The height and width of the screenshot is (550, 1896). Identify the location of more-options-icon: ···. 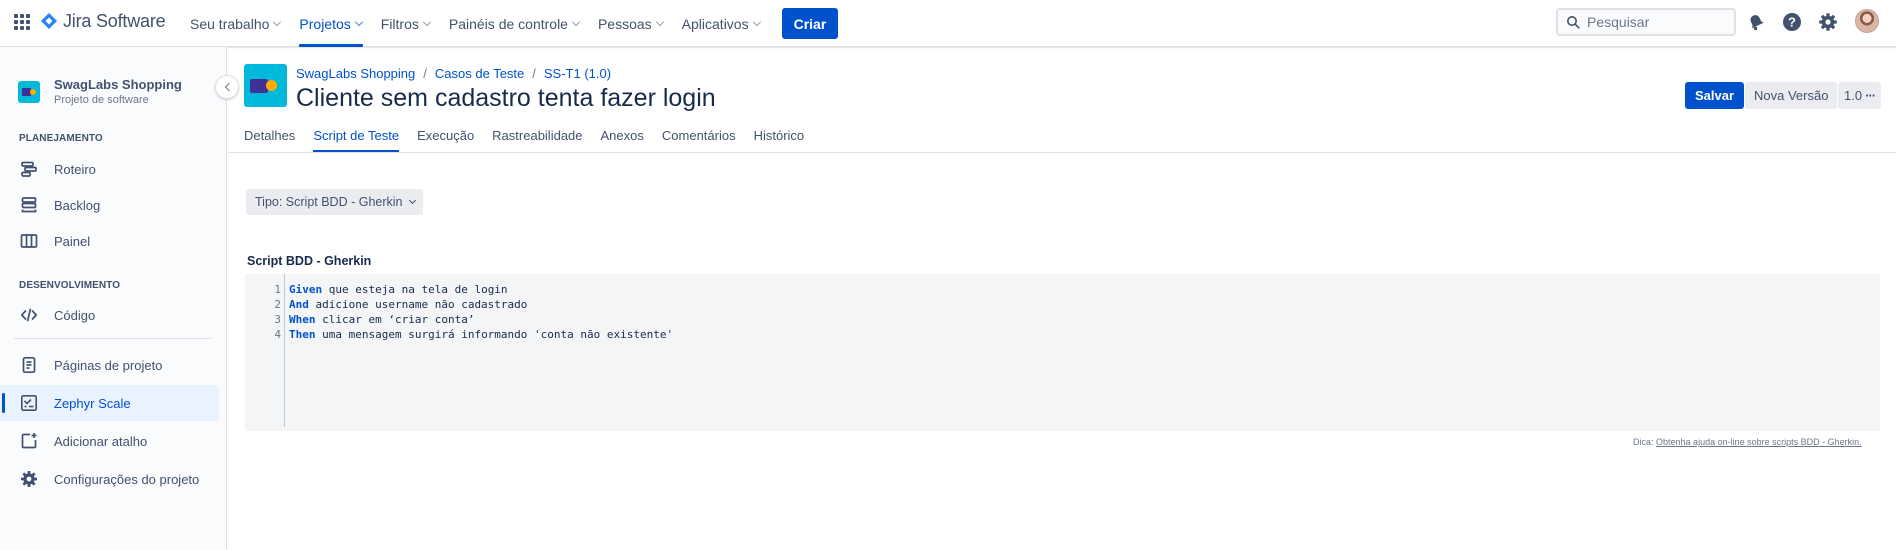
(1870, 95).